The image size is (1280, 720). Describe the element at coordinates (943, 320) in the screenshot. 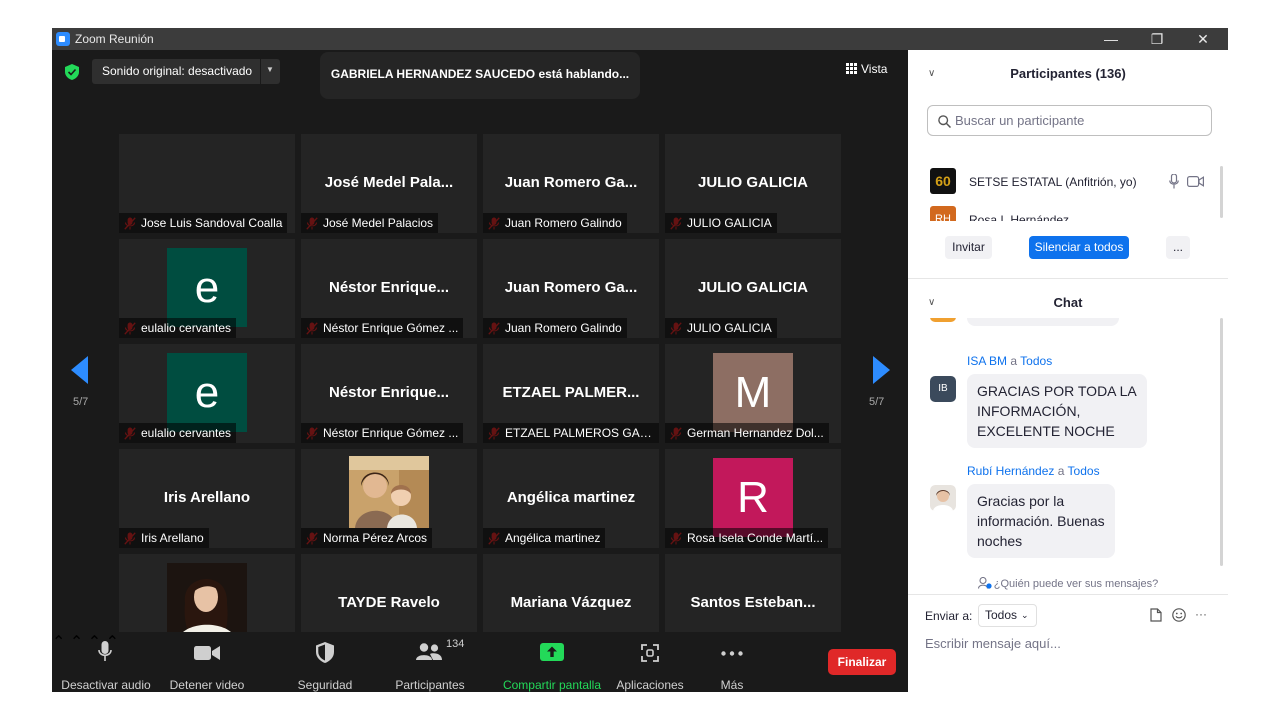

I see `previous-message-avatar` at that location.